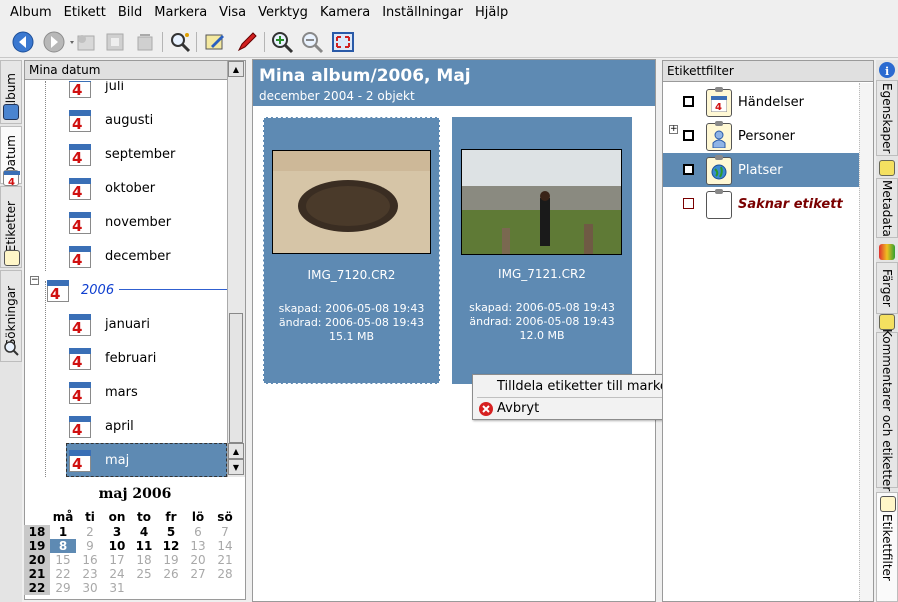 This screenshot has height=602, width=898. I want to click on tab-farger: Färger, so click(887, 288).